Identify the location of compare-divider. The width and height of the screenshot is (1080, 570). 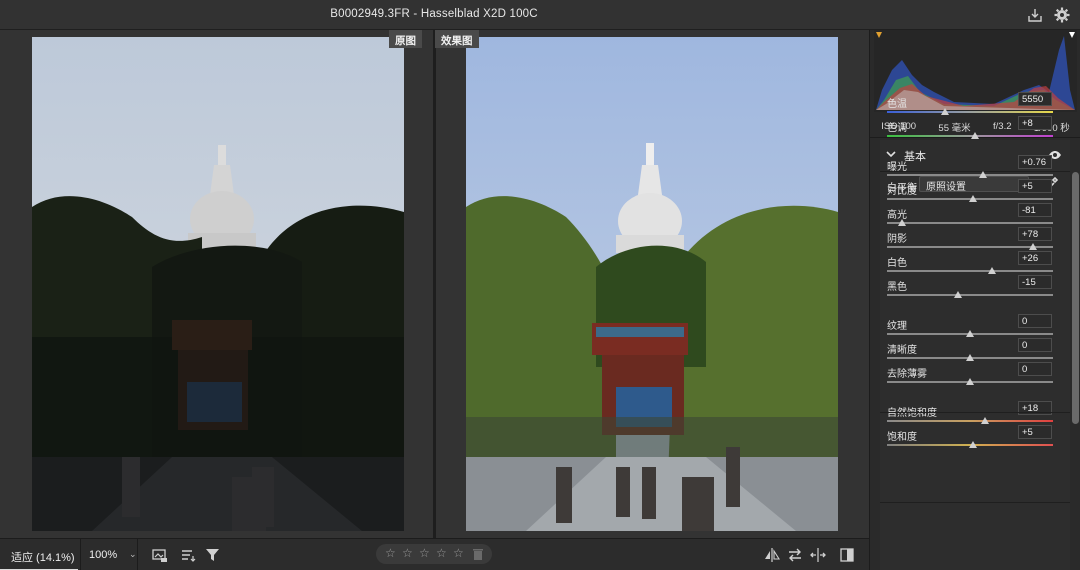
(434, 284).